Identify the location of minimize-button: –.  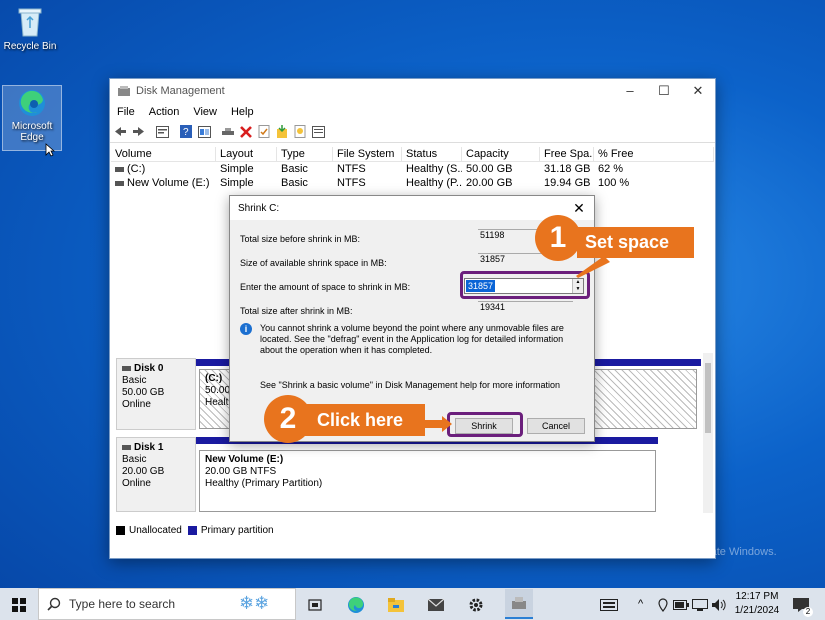
(630, 91).